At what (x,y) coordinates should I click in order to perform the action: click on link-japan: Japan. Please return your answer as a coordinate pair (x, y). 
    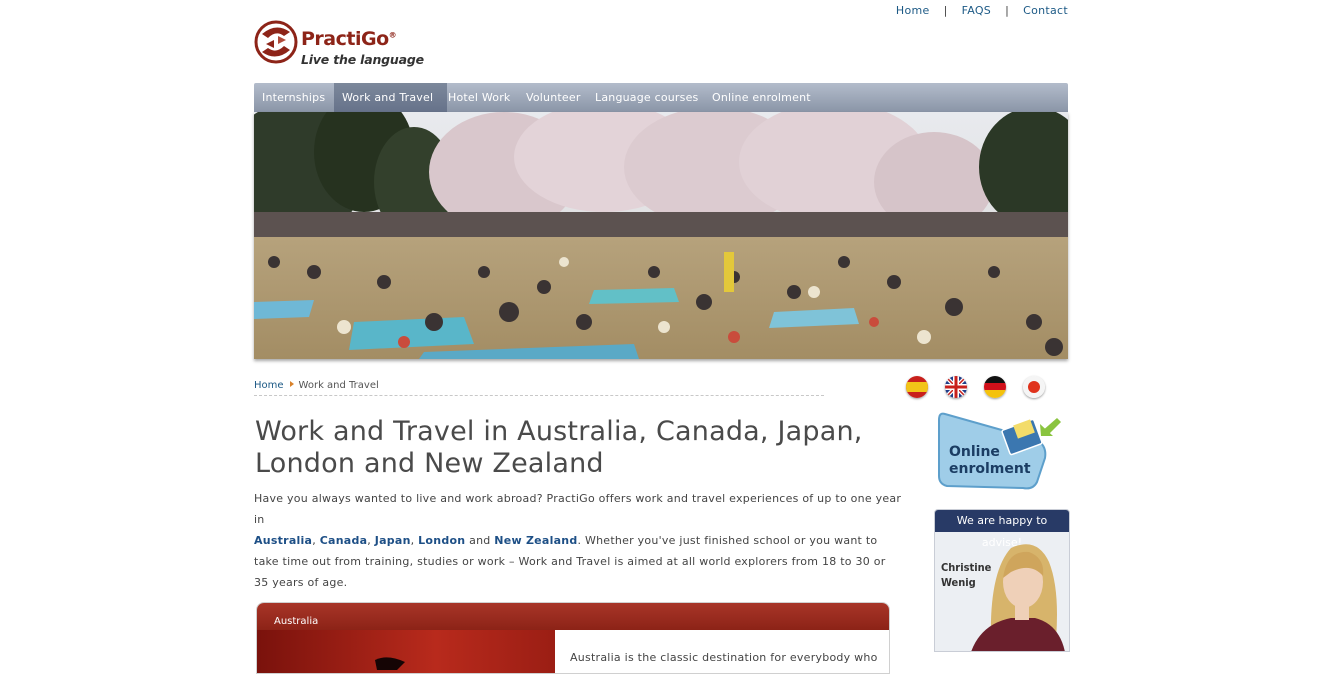
    Looking at the image, I should click on (393, 540).